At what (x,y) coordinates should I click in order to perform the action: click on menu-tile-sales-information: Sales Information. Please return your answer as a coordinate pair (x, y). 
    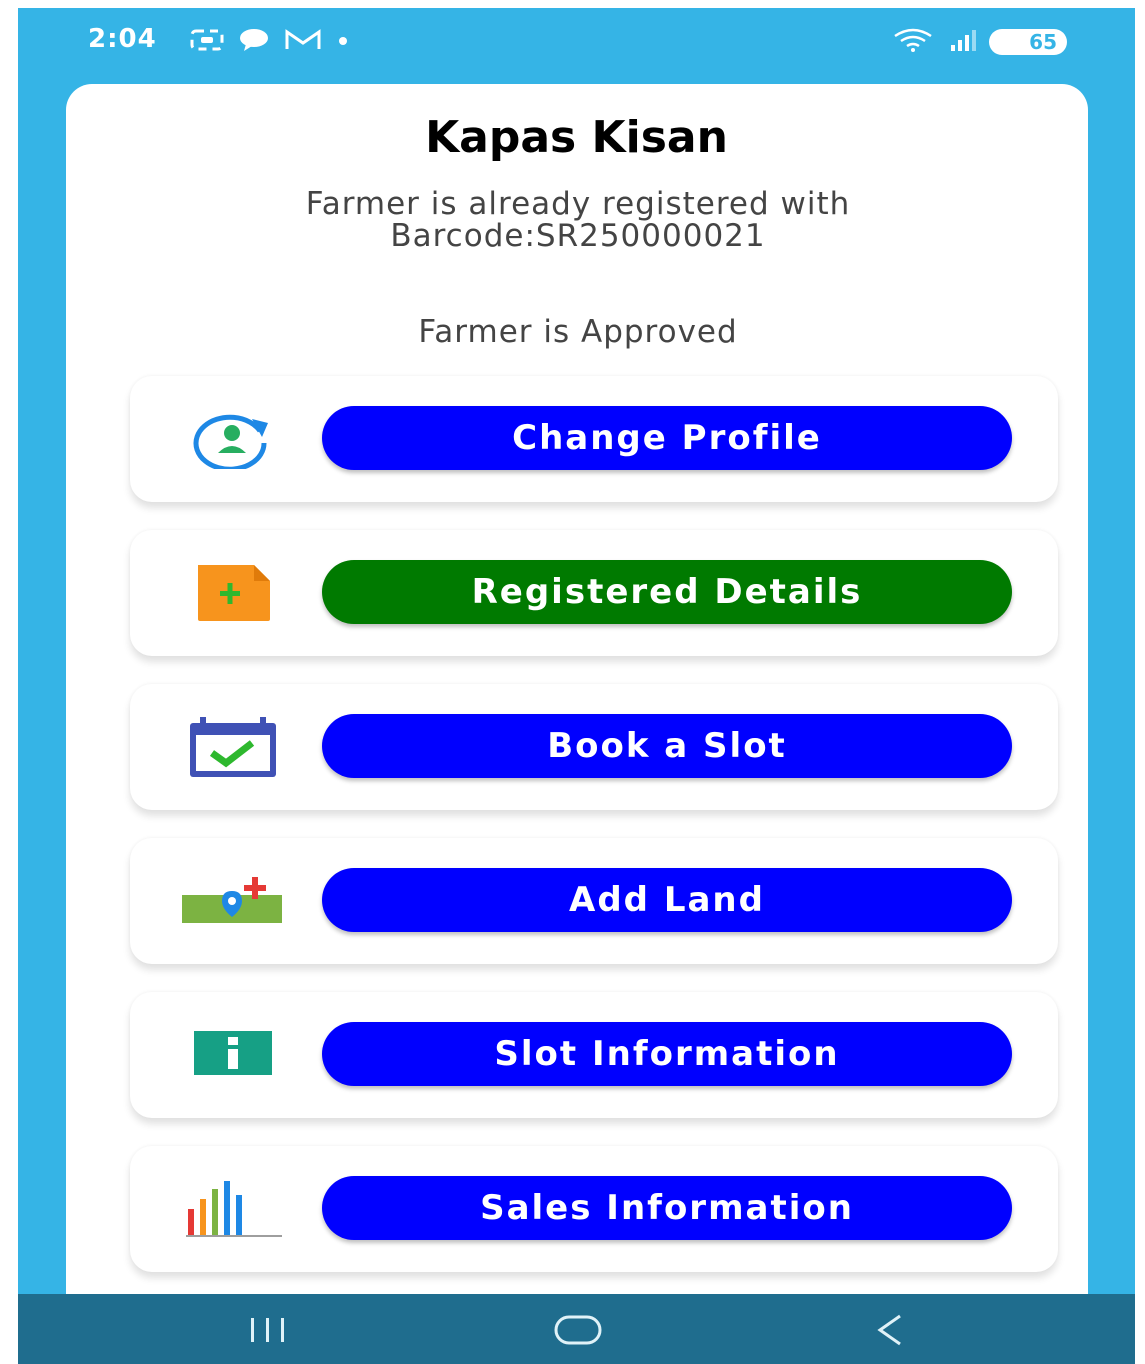
    Looking at the image, I should click on (594, 1209).